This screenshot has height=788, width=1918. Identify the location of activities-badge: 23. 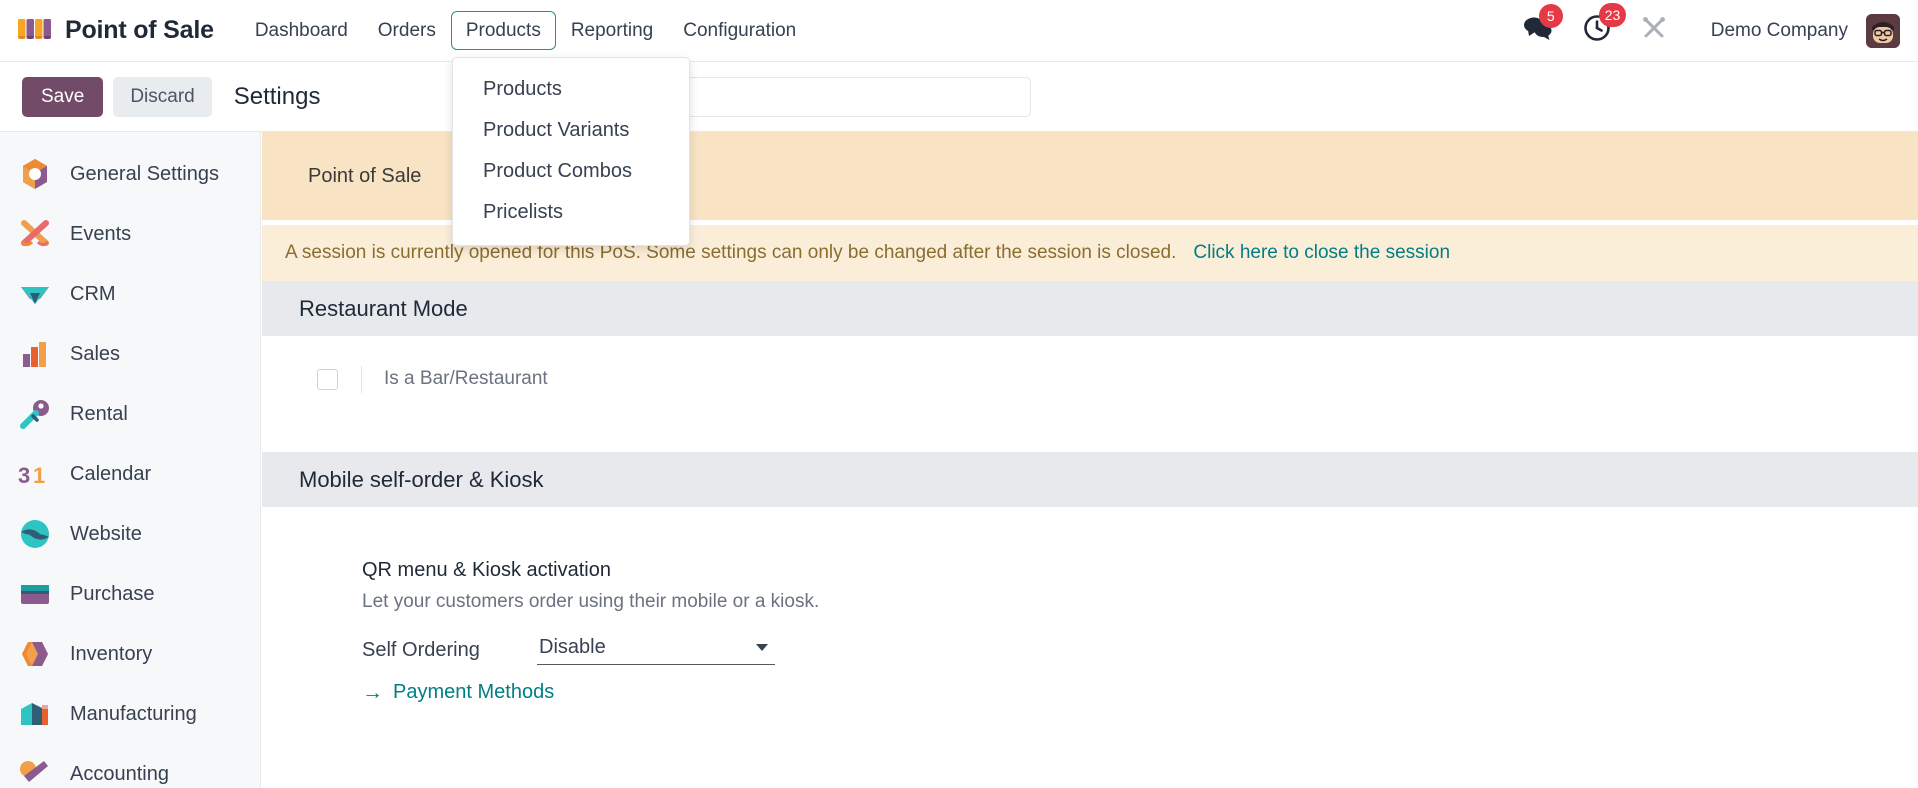
(1612, 15).